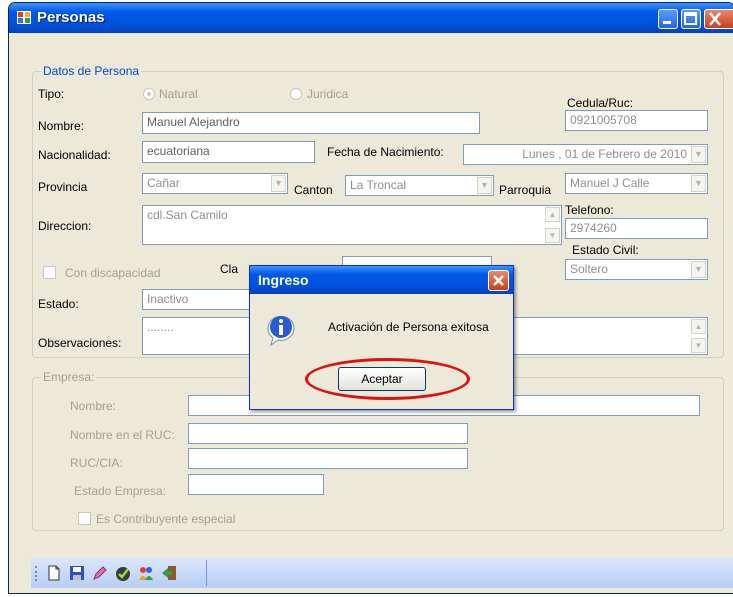  What do you see at coordinates (69, 377) in the screenshot?
I see `empresa-legend: Empresa:` at bounding box center [69, 377].